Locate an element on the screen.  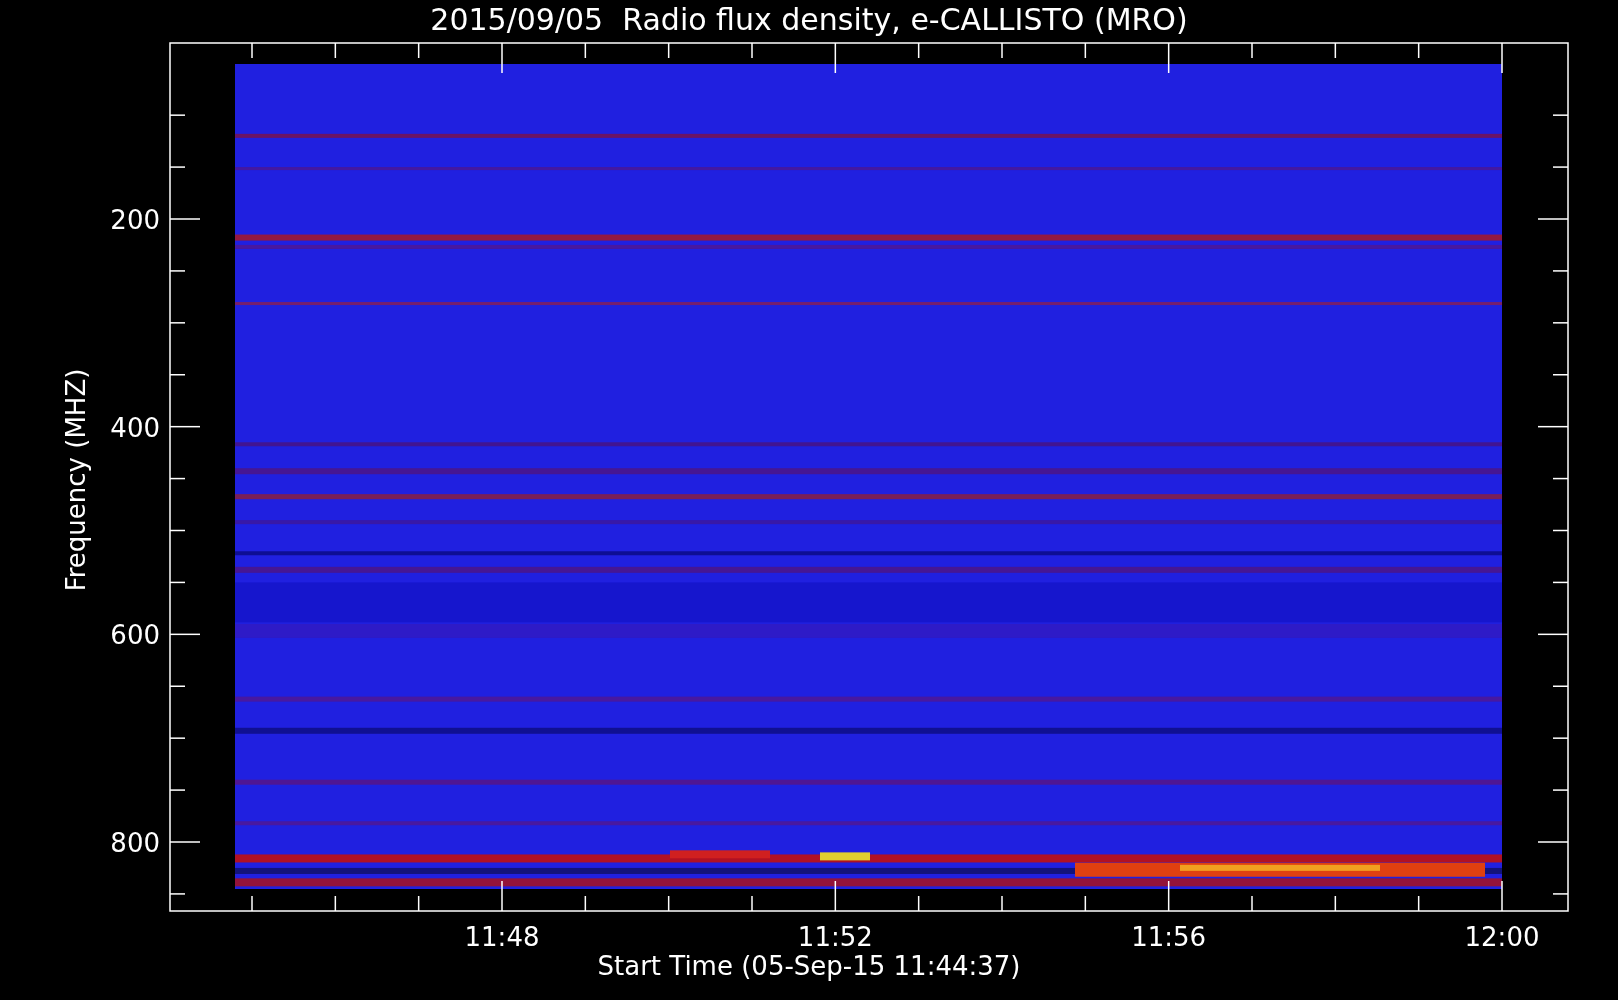
x-tick-label: 11:52 is located at coordinates (835, 937).